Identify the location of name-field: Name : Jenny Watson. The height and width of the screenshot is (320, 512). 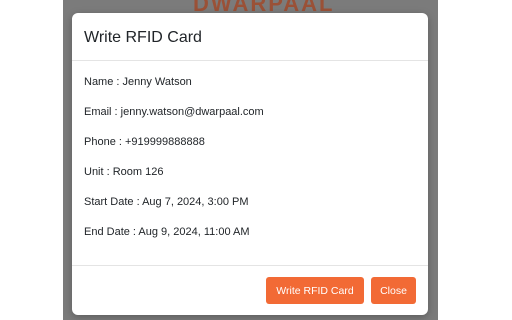
(138, 82).